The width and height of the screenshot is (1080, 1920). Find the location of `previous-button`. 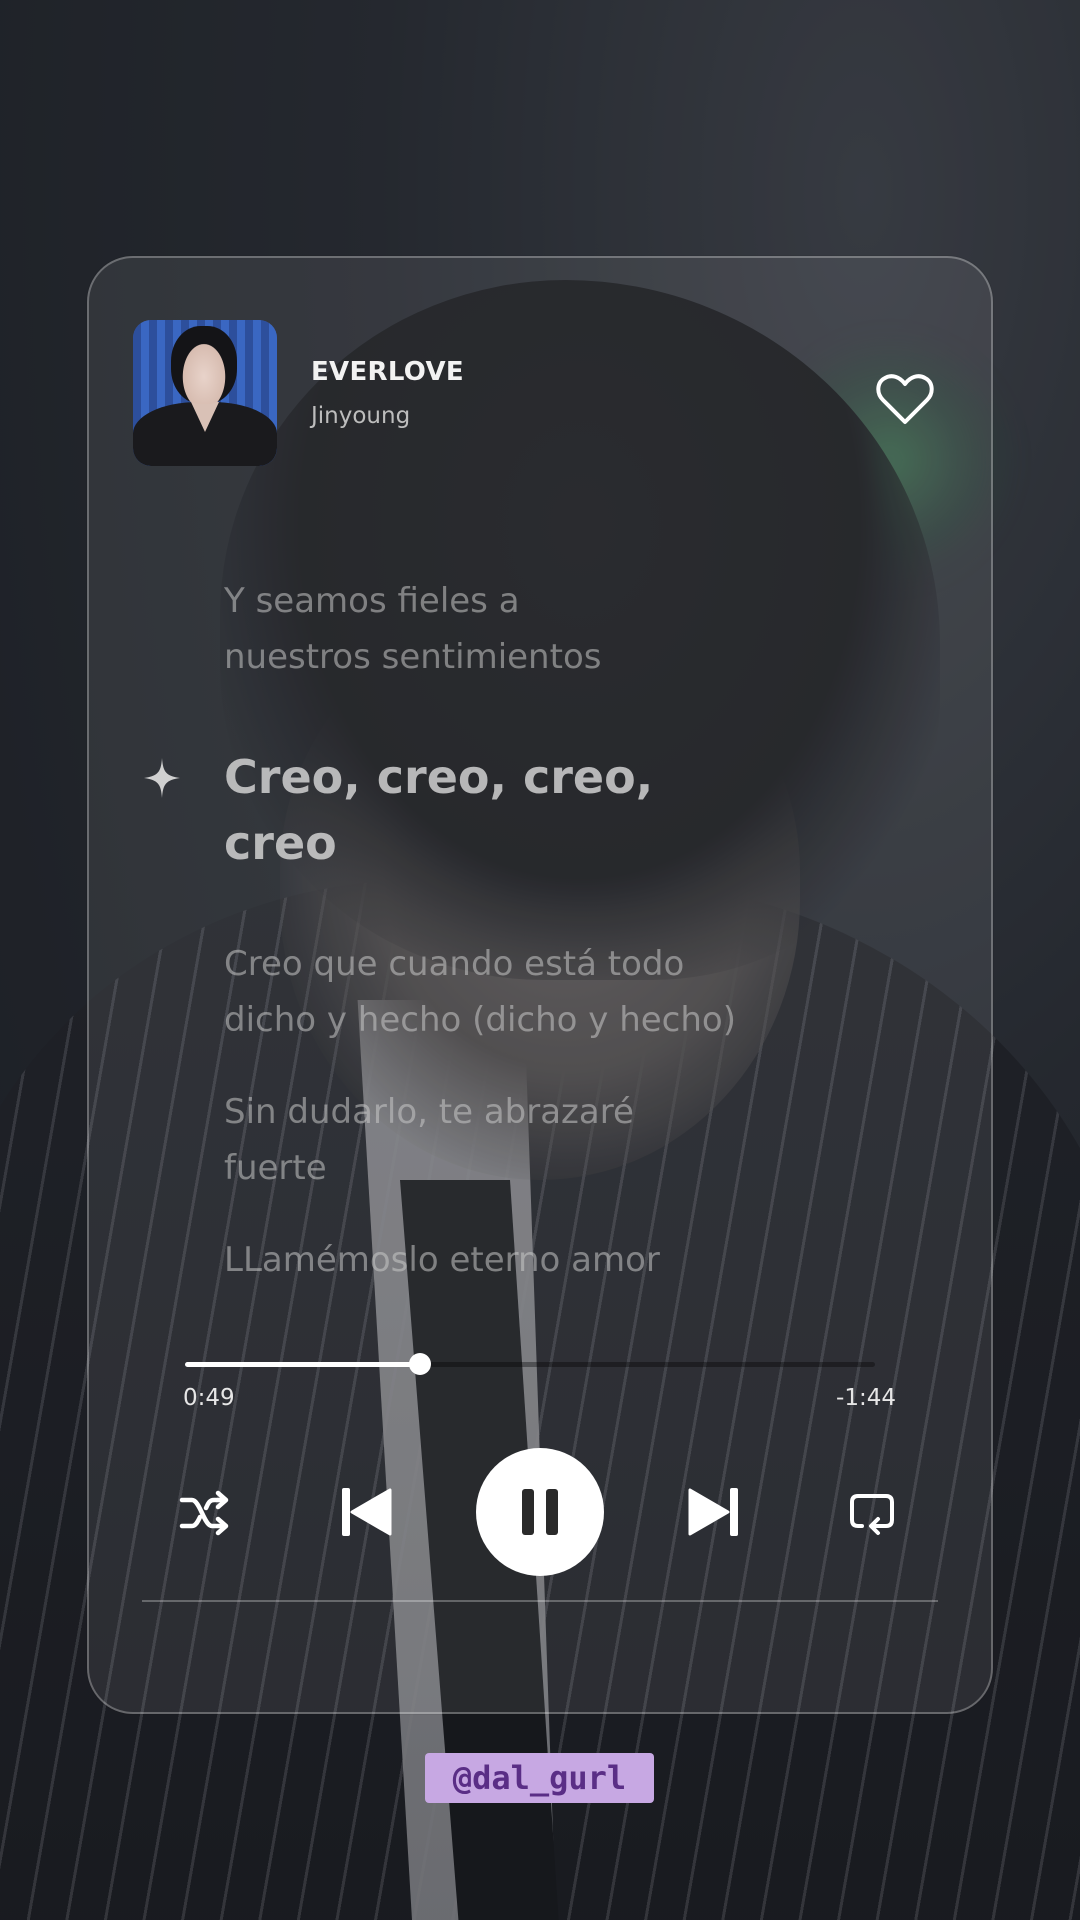

previous-button is located at coordinates (366, 1512).